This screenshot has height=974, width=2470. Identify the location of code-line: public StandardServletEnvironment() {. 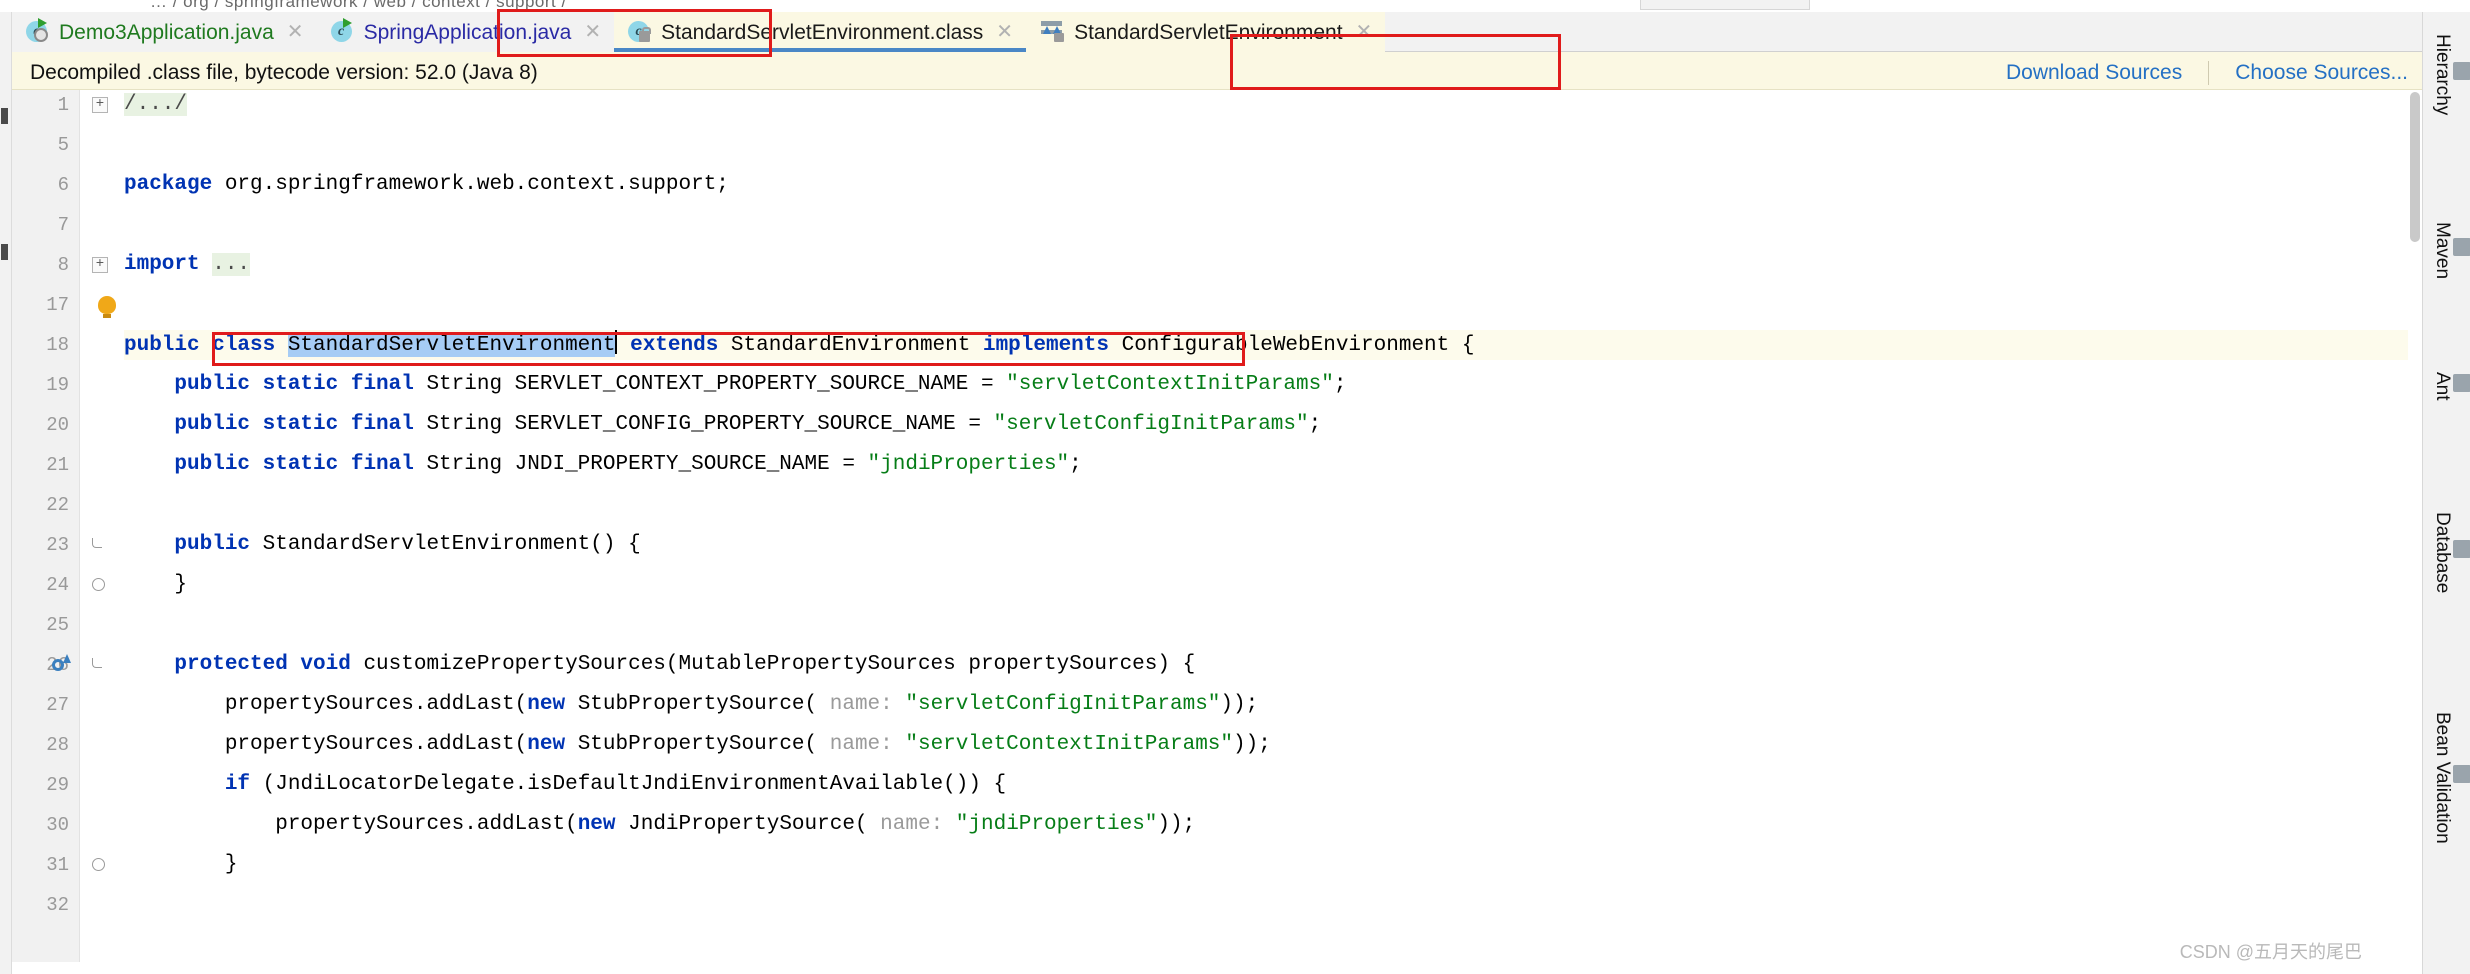
(1273, 545).